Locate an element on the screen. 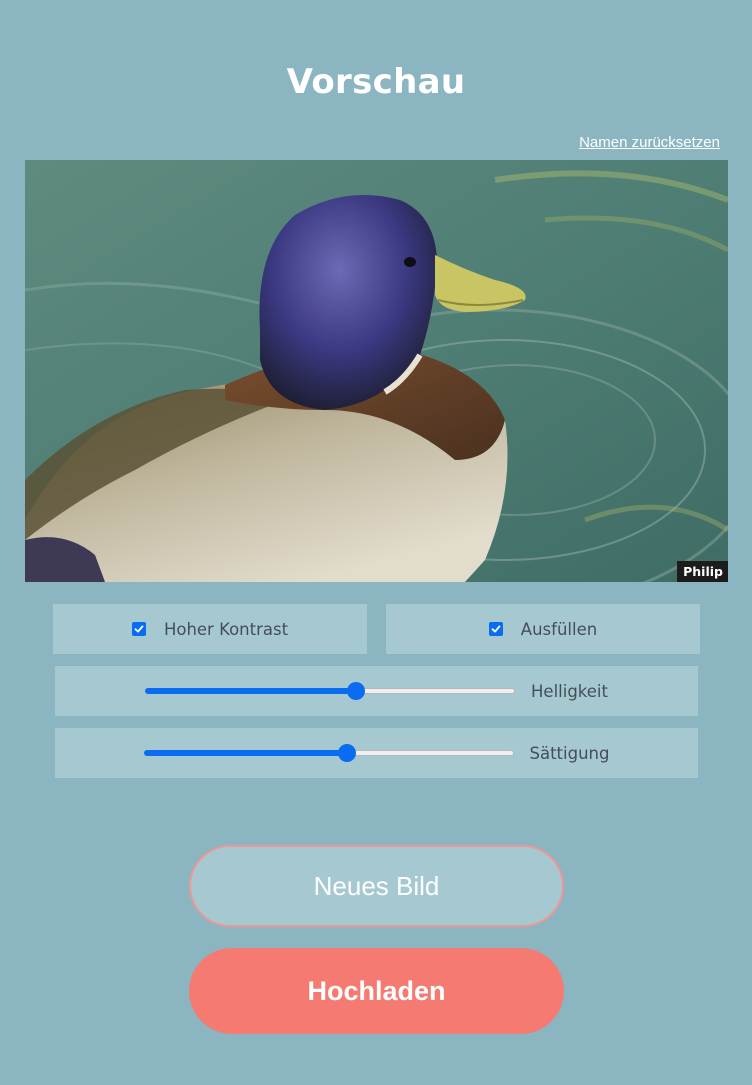 The image size is (752, 1085). new-image-button: Neues Bild is located at coordinates (376, 886).